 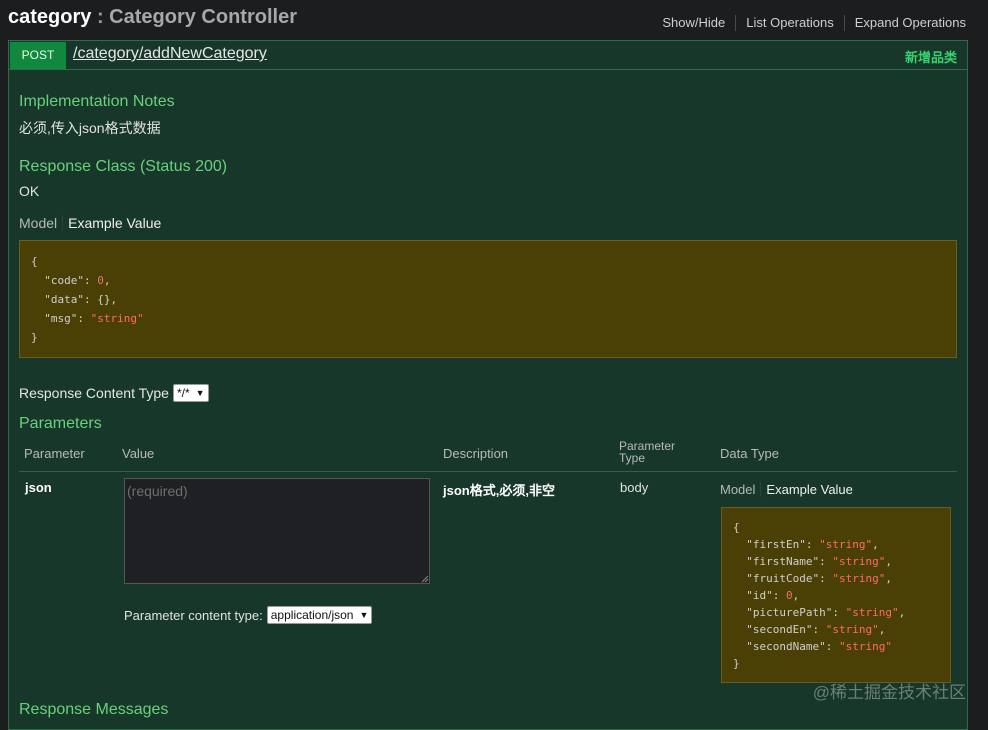 What do you see at coordinates (94, 709) in the screenshot?
I see `response-messages-heading: Response Messages` at bounding box center [94, 709].